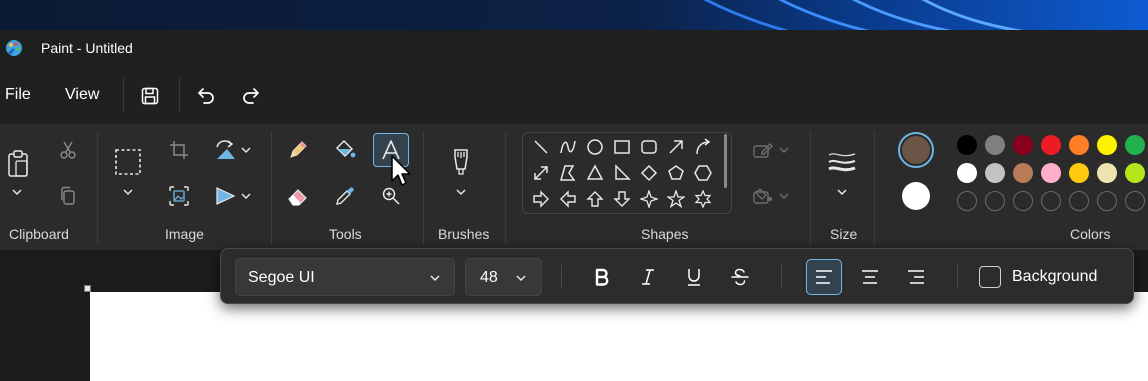  What do you see at coordinates (870, 277) in the screenshot?
I see `align-center-button` at bounding box center [870, 277].